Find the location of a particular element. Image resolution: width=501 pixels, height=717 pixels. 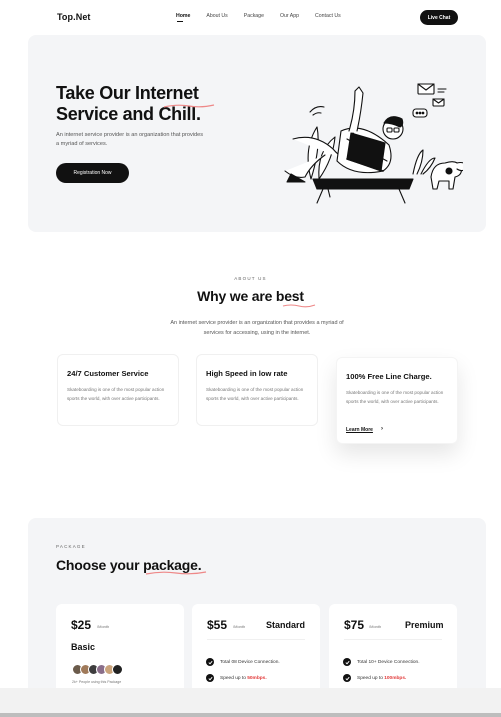

plan-name: Basic is located at coordinates (83, 647).